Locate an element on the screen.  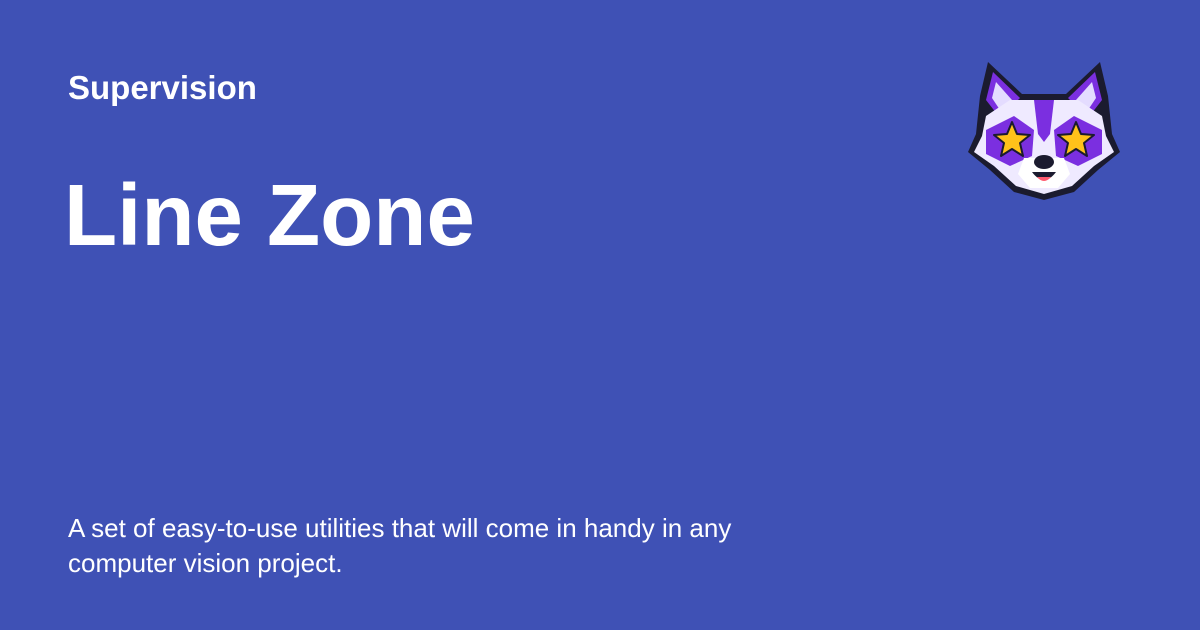
site-name: Supervision is located at coordinates (162, 87).